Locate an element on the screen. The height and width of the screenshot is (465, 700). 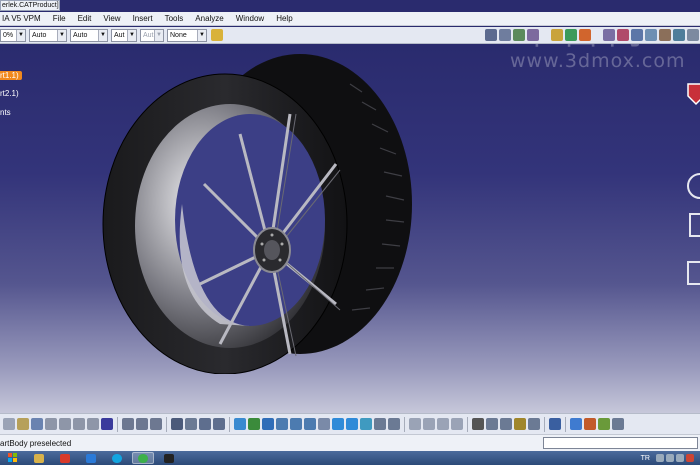
language-indicator: TR is located at coordinates (645, 458).